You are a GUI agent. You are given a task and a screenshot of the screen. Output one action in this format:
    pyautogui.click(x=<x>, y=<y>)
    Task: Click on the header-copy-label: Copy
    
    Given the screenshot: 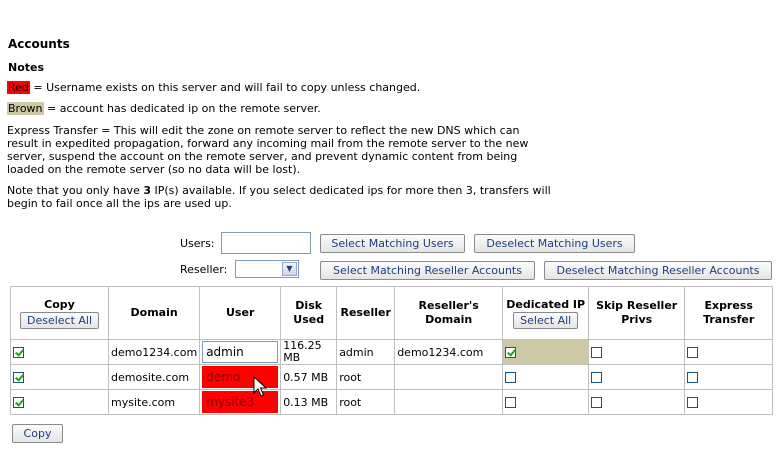 What is the action you would take?
    pyautogui.click(x=59, y=304)
    